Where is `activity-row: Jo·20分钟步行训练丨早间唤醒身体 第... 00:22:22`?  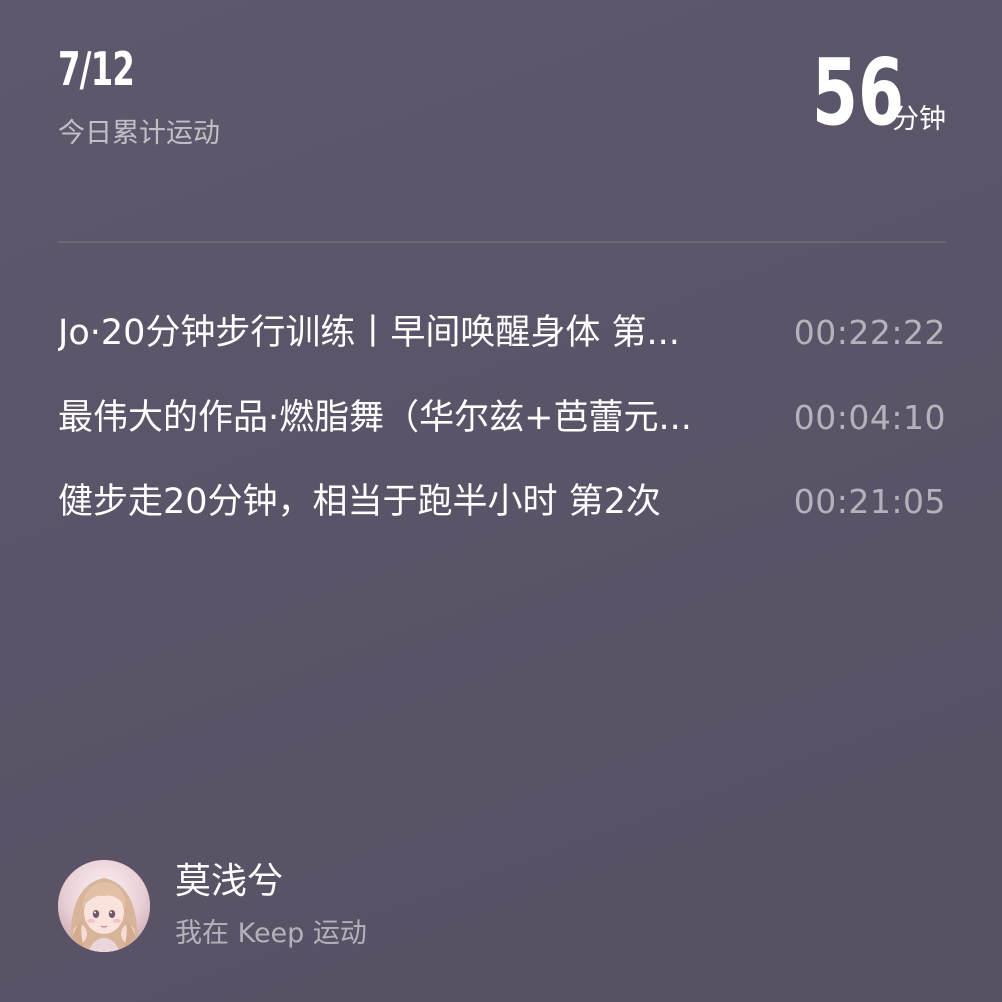
activity-row: Jo·20分钟步行训练丨早间唤醒身体 第... 00:22:22 is located at coordinates (502, 333).